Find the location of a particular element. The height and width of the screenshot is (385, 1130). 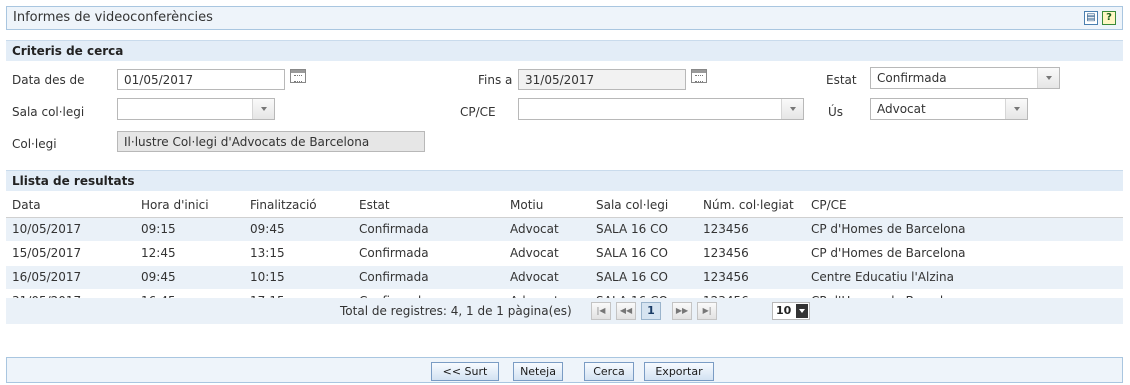

date-from-label: Data des de is located at coordinates (48, 80).